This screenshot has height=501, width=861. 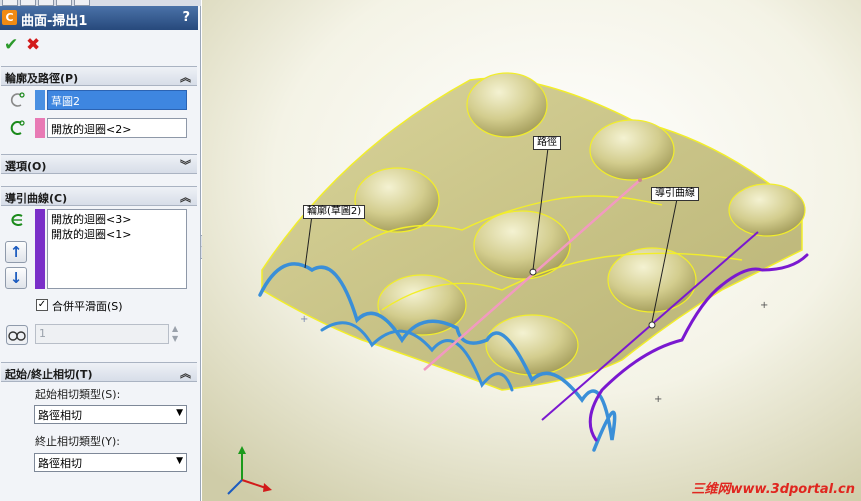 I want to click on show-sections-icon, so click(x=17, y=335).